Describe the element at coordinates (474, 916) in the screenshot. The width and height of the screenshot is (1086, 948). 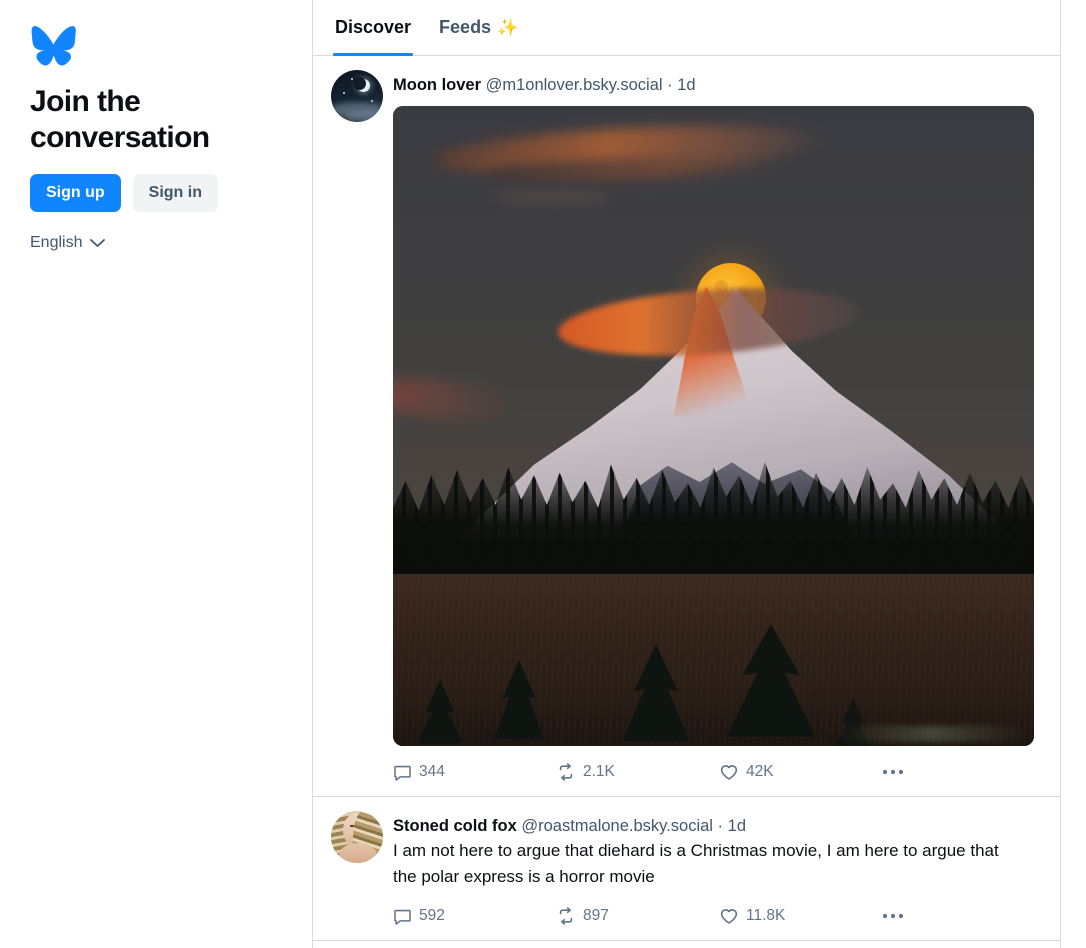
I see `reply-button: 592` at that location.